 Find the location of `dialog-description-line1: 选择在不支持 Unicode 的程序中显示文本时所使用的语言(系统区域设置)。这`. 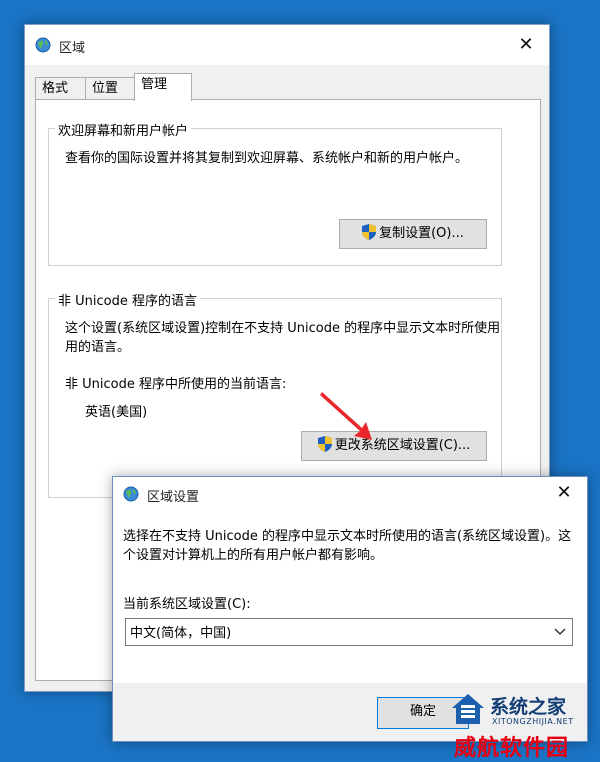

dialog-description-line1: 选择在不支持 Unicode 的程序中显示文本时所使用的语言(系统区域设置)。这 is located at coordinates (347, 536).